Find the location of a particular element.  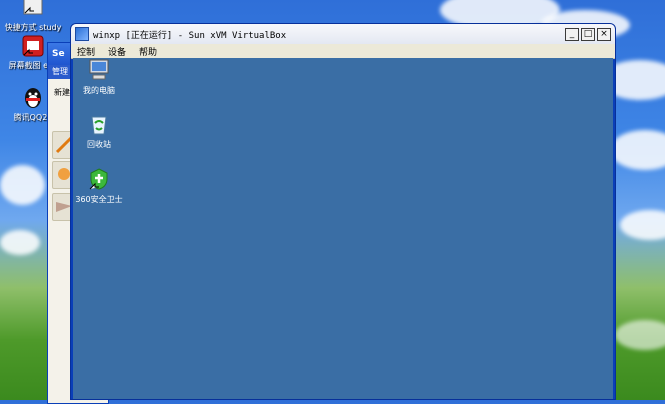

background-window-side-label: 新建 is located at coordinates (62, 92).